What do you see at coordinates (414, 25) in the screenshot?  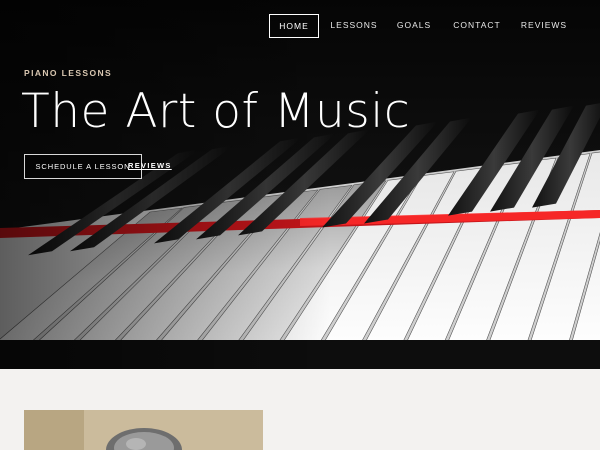 I see `nav-goals: GOALS` at bounding box center [414, 25].